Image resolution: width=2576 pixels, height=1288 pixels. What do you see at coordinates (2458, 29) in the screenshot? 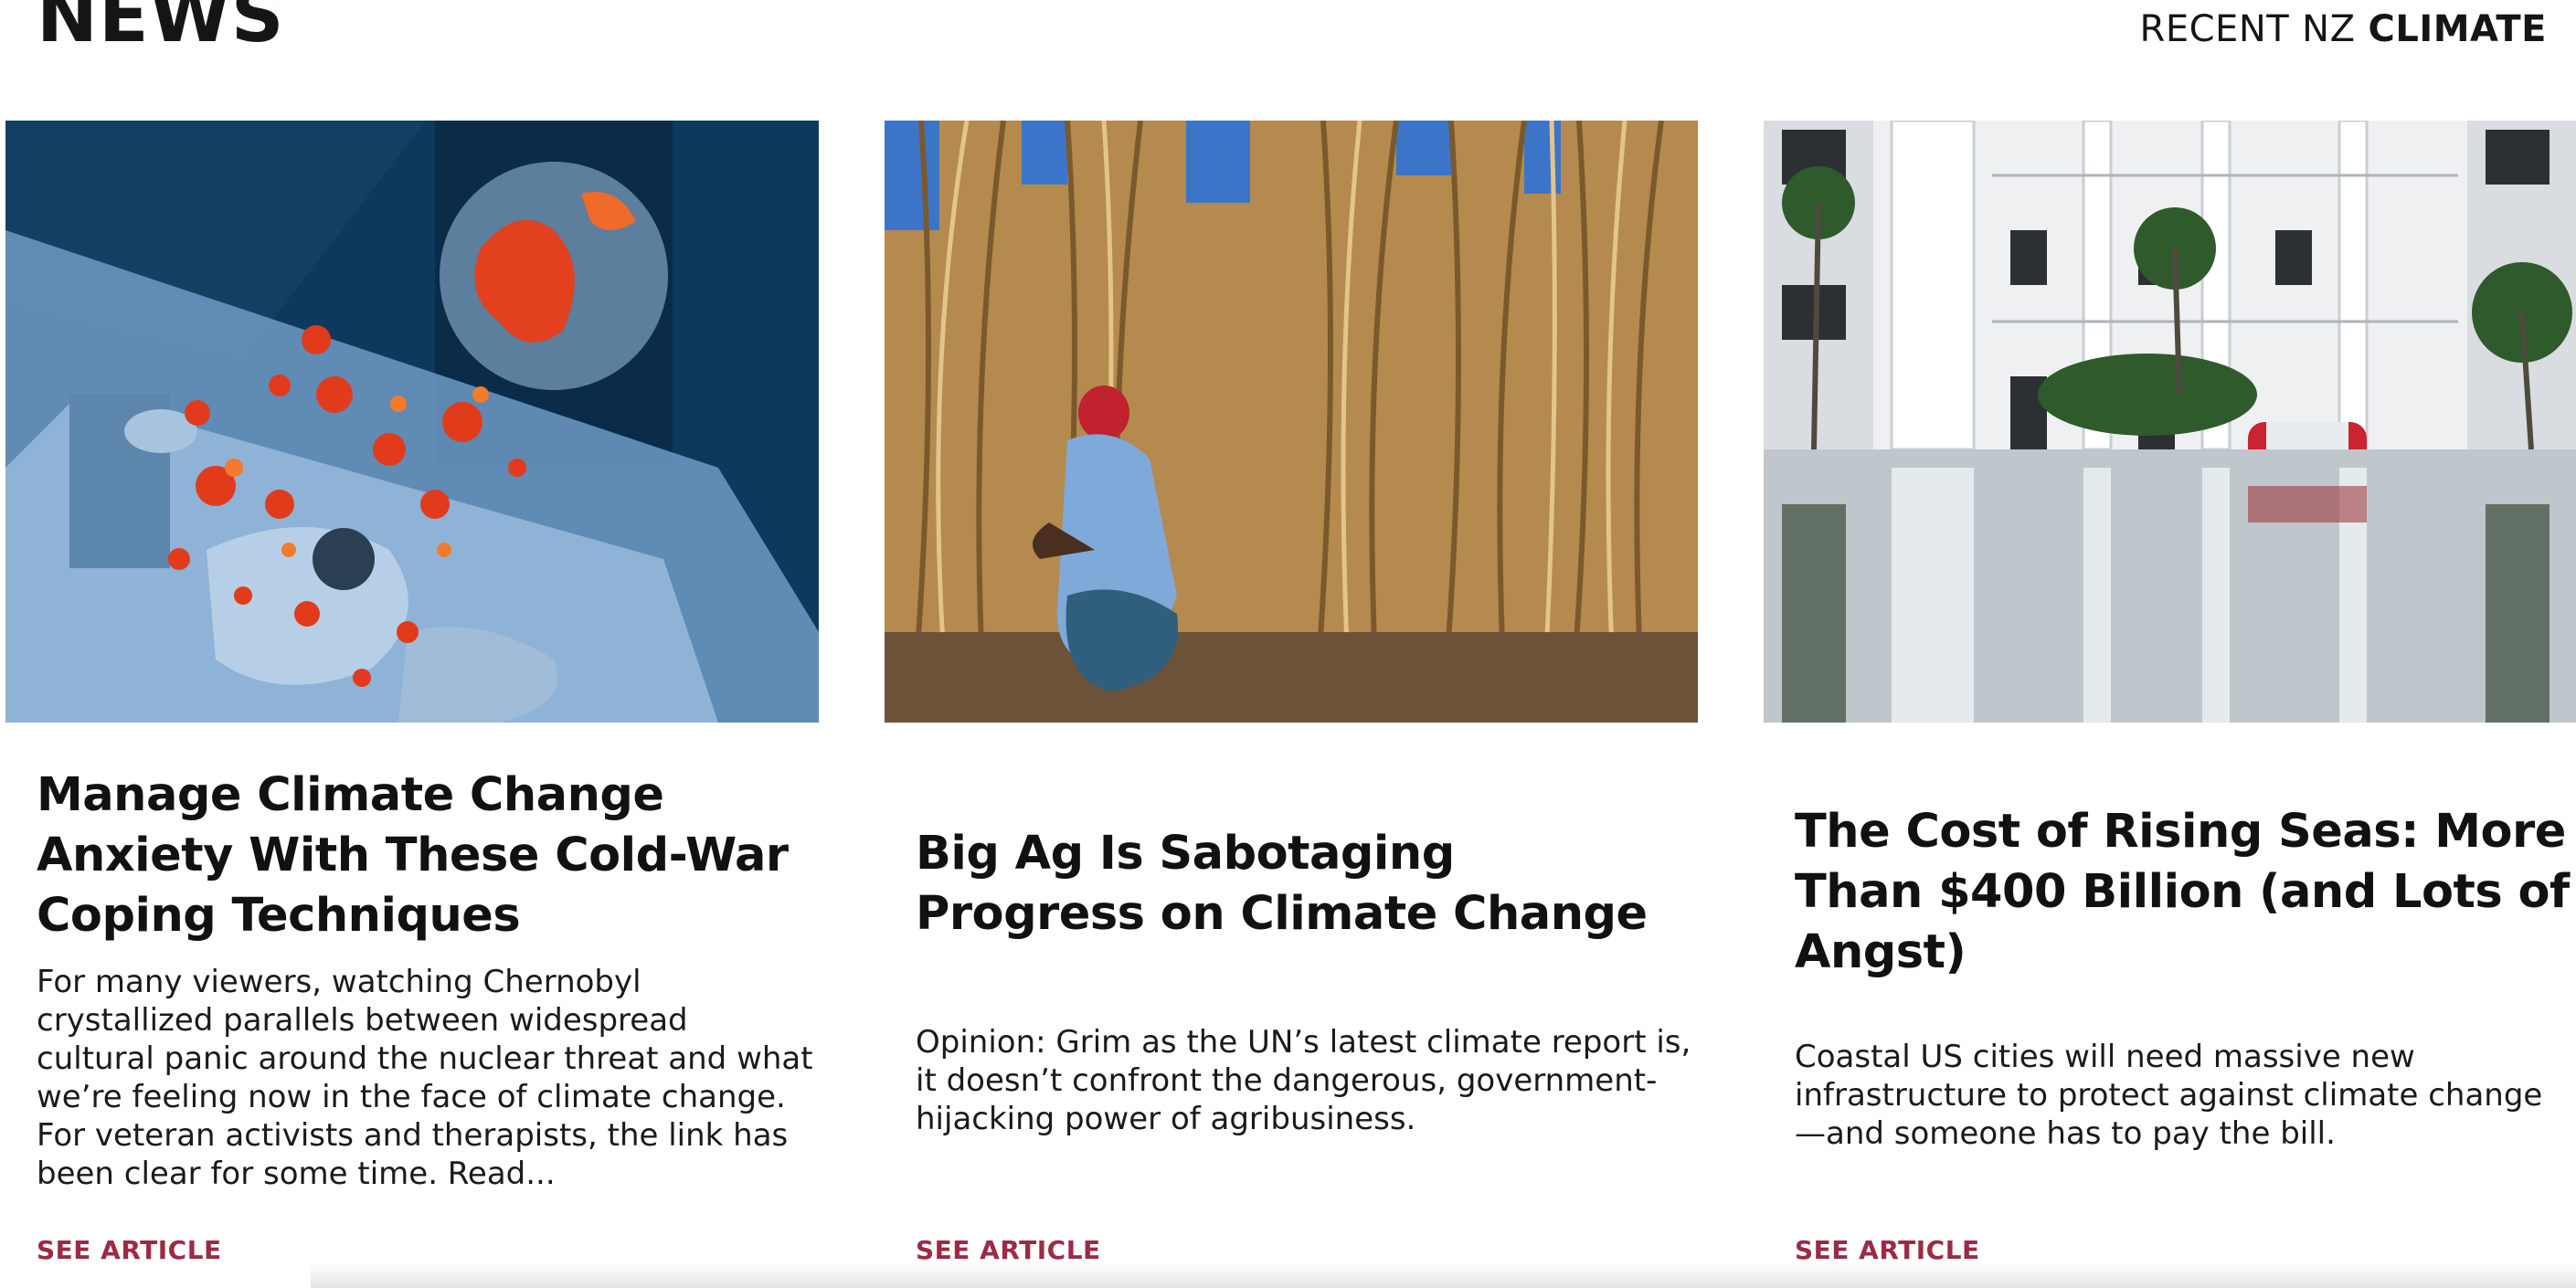
I see `nav-climate: CLIMATE` at bounding box center [2458, 29].